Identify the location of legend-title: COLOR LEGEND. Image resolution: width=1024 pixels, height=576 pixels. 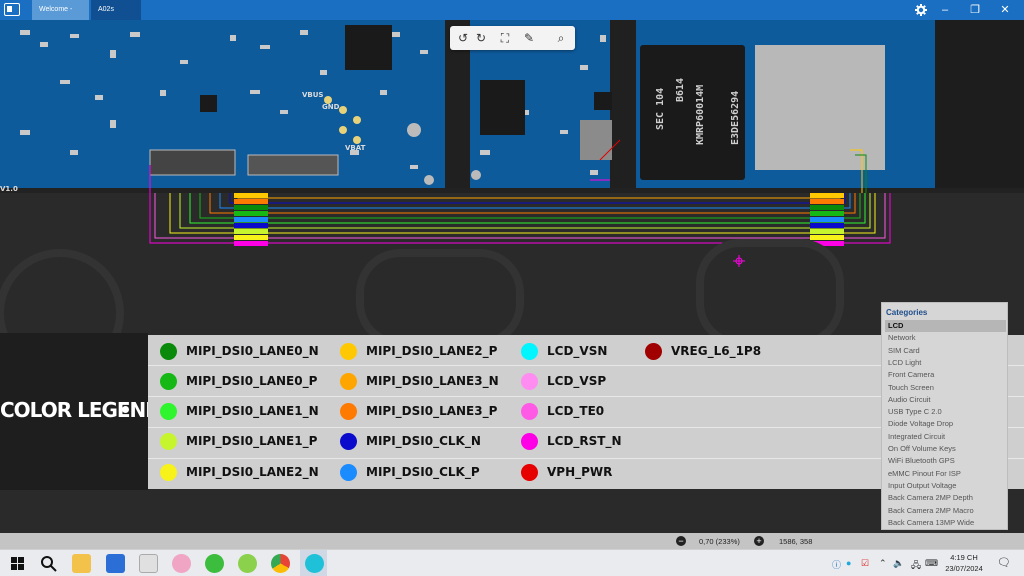
(81, 410).